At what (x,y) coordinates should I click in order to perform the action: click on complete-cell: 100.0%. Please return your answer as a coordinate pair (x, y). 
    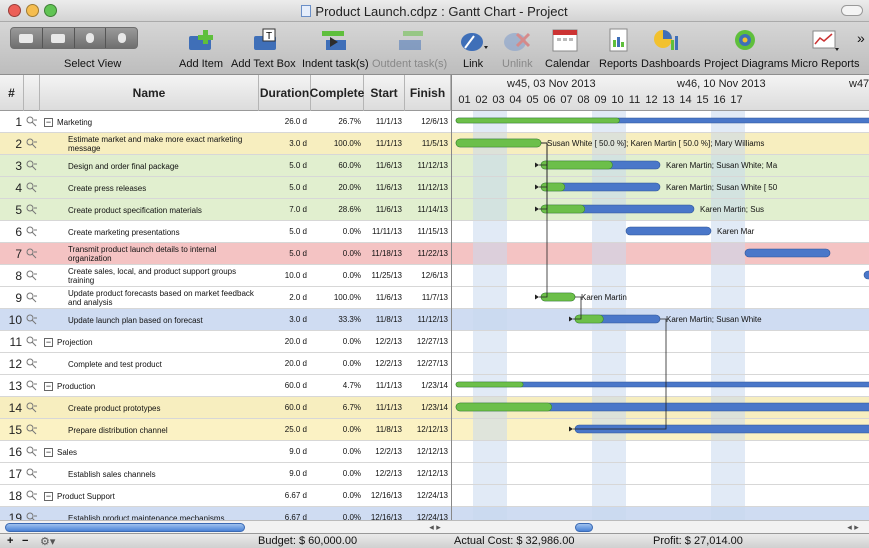
    Looking at the image, I should click on (336, 144).